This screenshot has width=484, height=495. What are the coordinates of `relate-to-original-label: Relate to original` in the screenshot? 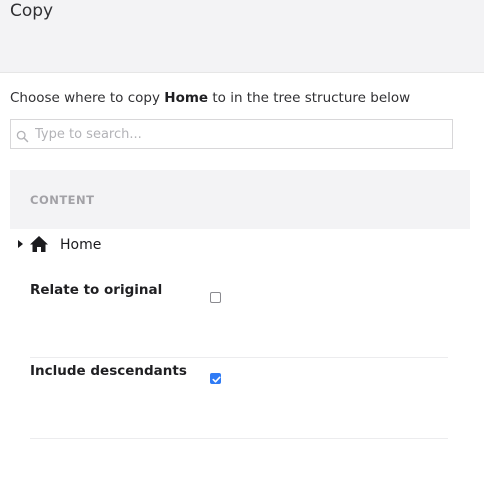 It's located at (96, 290).